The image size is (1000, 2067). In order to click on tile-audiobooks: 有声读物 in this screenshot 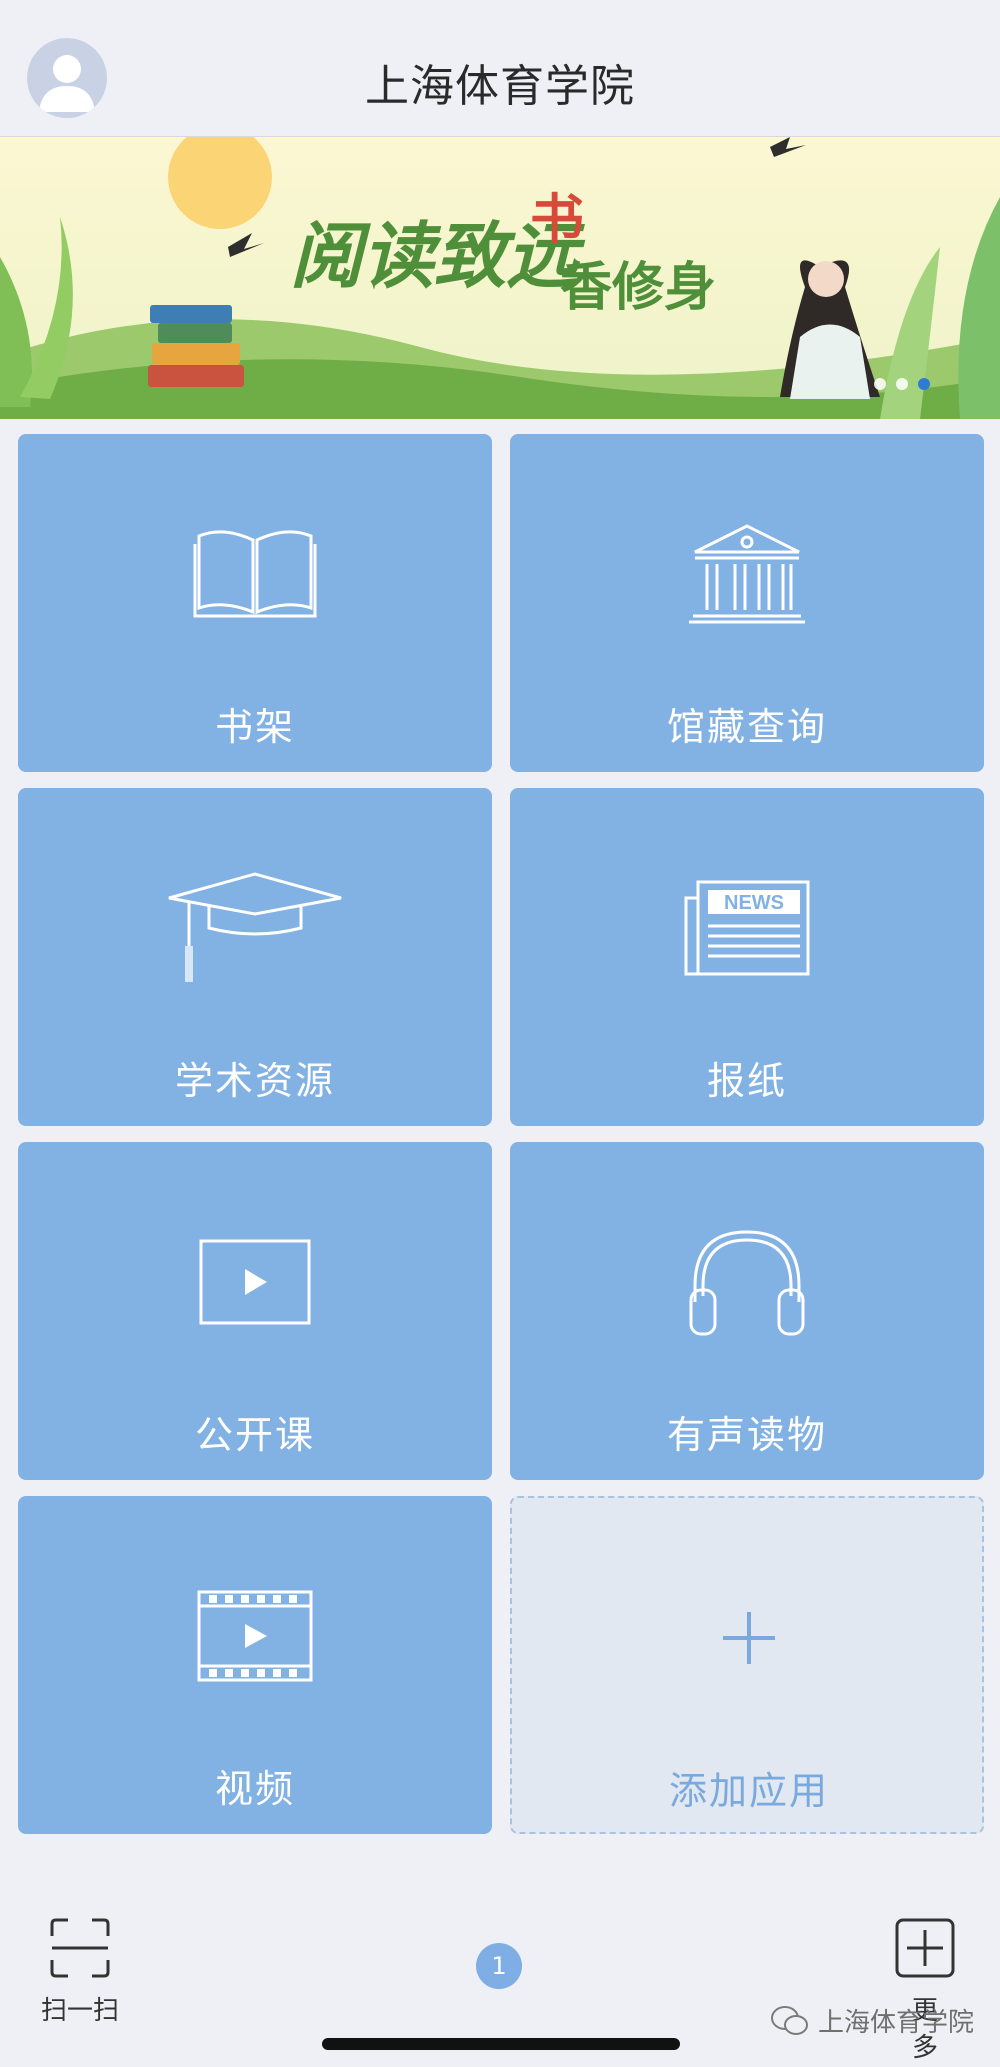, I will do `click(747, 1311)`.